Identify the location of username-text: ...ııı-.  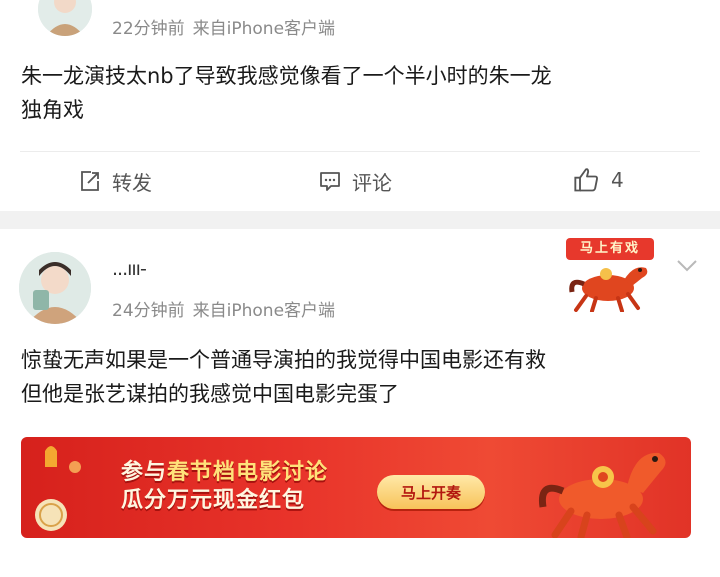
(129, 269).